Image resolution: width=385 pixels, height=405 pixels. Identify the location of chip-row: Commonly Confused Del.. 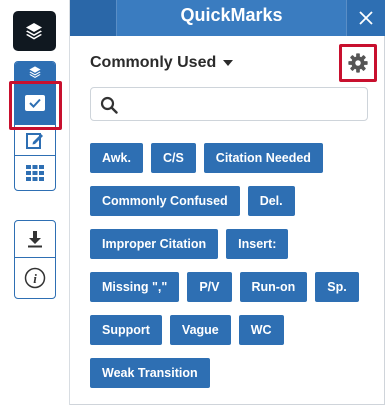
(232, 201).